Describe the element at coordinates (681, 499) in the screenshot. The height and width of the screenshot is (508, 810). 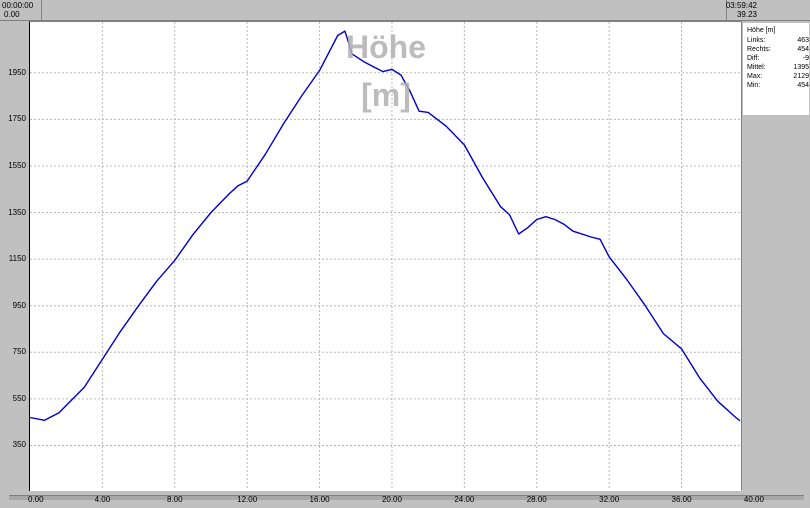
I see `x-tick-label: 36.00` at that location.